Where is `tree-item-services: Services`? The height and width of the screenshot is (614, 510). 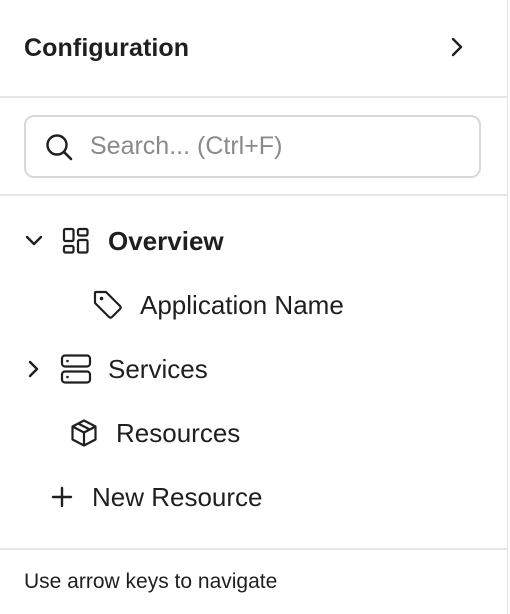 tree-item-services: Services is located at coordinates (253, 369).